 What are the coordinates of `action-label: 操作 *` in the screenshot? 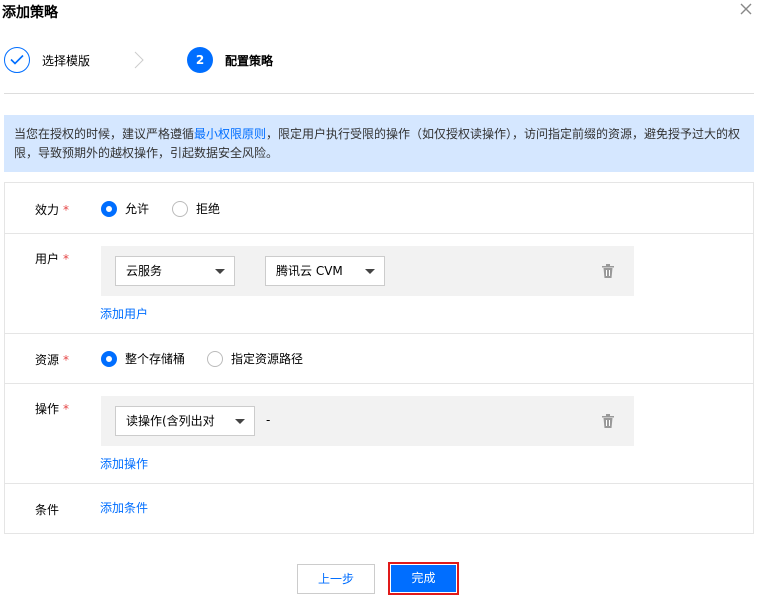 It's located at (52, 409).